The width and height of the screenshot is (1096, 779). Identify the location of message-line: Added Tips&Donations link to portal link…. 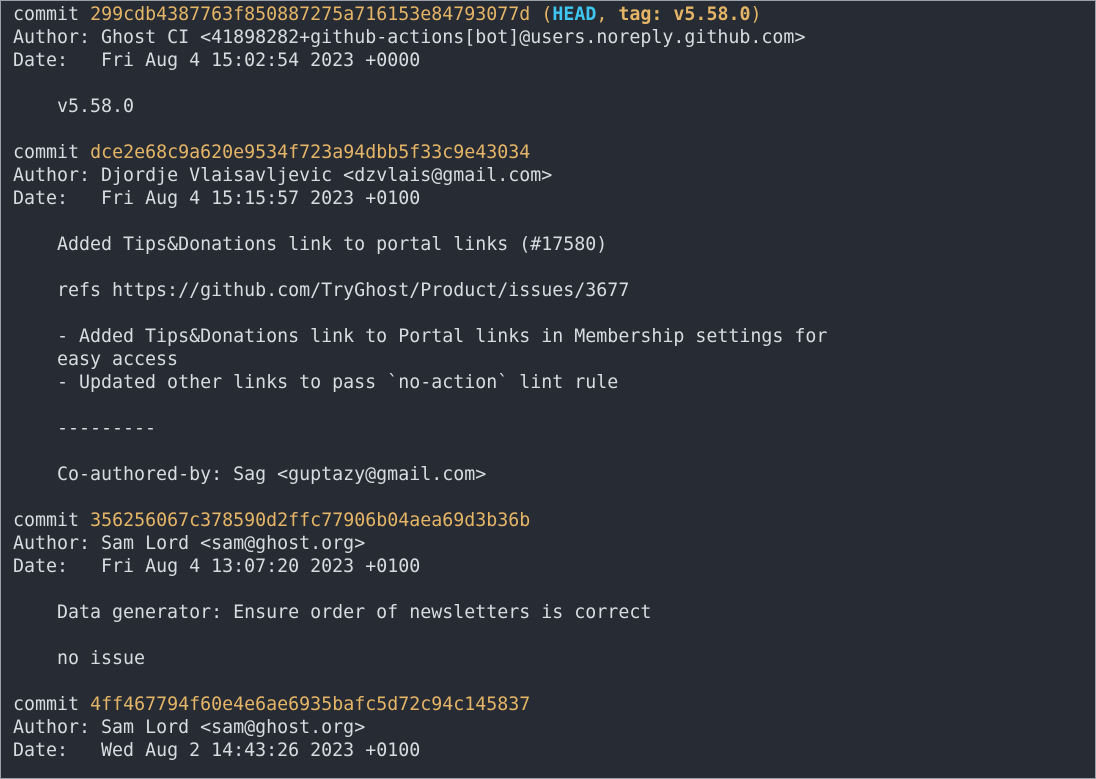
(332, 244).